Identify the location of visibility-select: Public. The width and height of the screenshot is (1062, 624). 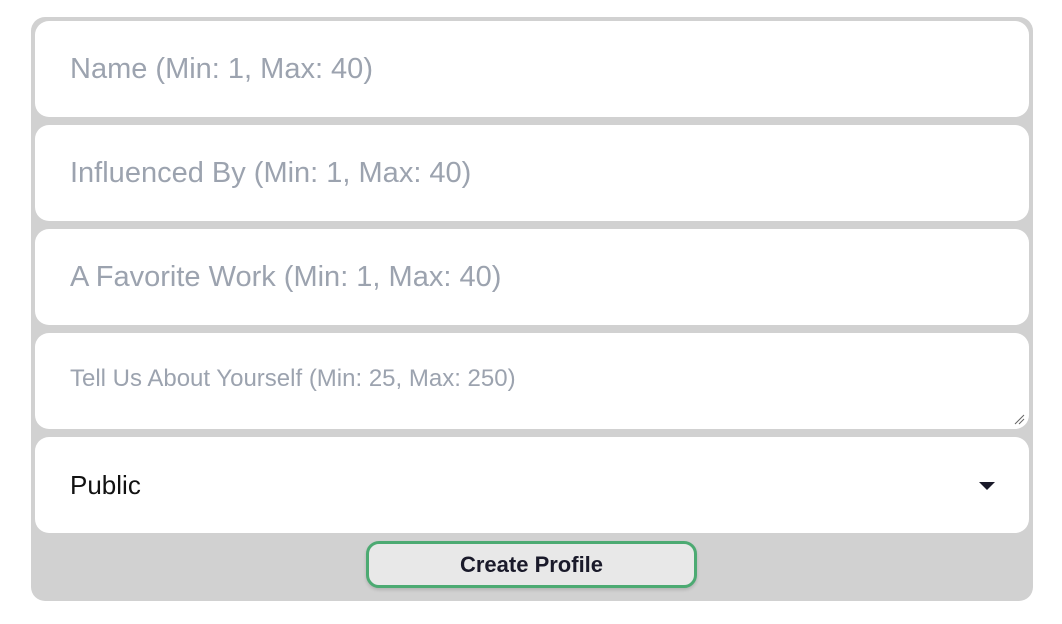
(532, 485).